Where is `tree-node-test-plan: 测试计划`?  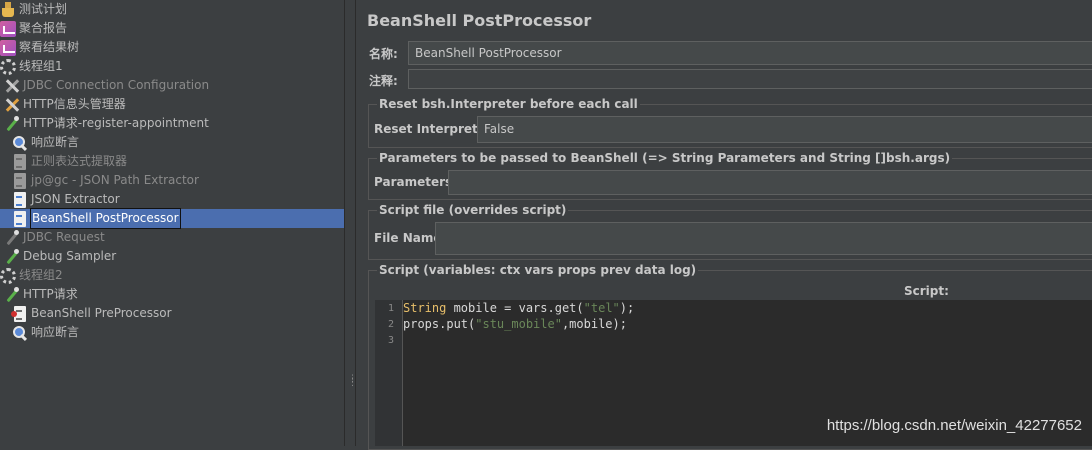
tree-node-test-plan: 测试计划 is located at coordinates (33, 9).